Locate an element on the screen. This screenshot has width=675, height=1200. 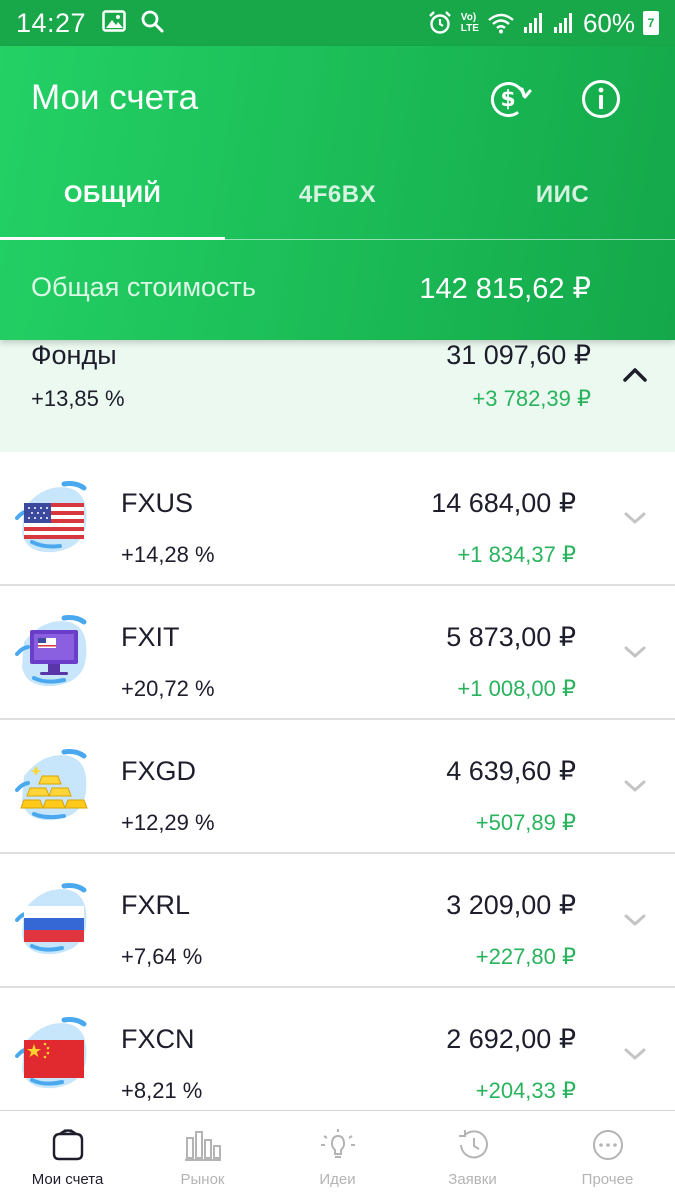
funds-title: Фонды is located at coordinates (74, 355).